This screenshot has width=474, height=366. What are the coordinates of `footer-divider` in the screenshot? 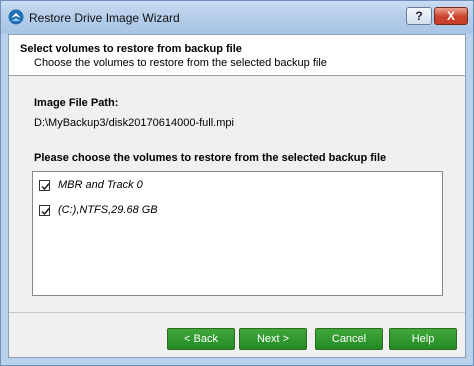 It's located at (237, 312).